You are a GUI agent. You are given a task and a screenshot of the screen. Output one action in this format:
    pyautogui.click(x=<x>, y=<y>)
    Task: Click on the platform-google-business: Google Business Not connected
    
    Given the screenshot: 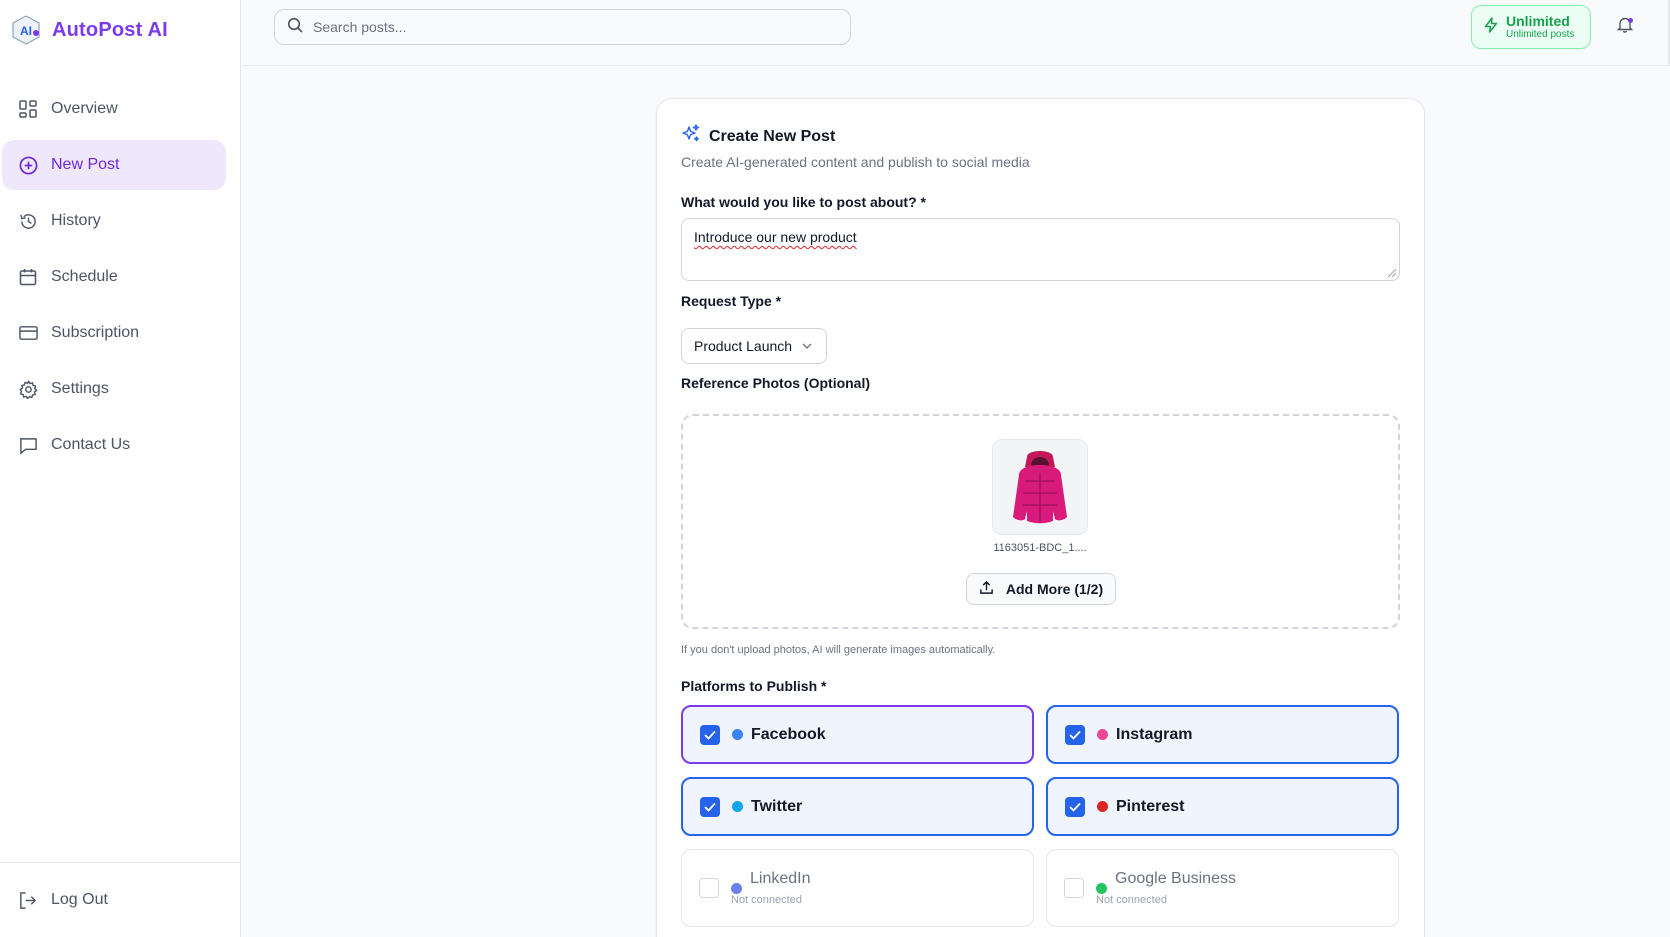 What is the action you would take?
    pyautogui.click(x=1222, y=888)
    